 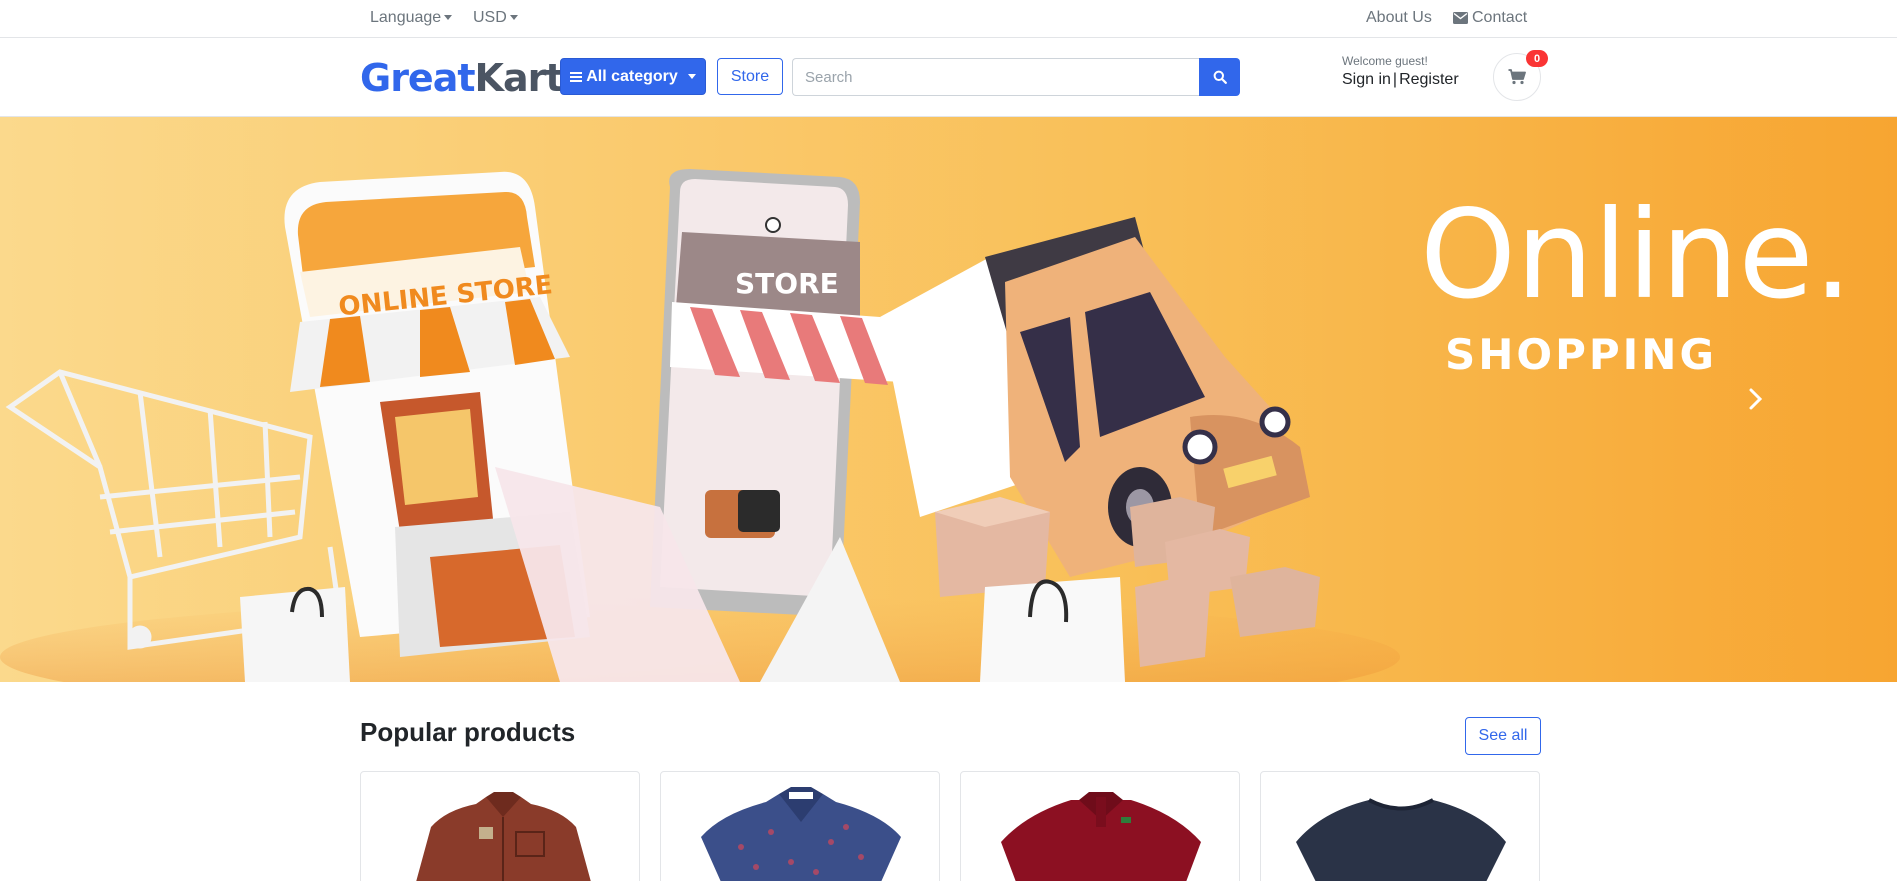 What do you see at coordinates (1399, 18) in the screenshot?
I see `about-link: About Us` at bounding box center [1399, 18].